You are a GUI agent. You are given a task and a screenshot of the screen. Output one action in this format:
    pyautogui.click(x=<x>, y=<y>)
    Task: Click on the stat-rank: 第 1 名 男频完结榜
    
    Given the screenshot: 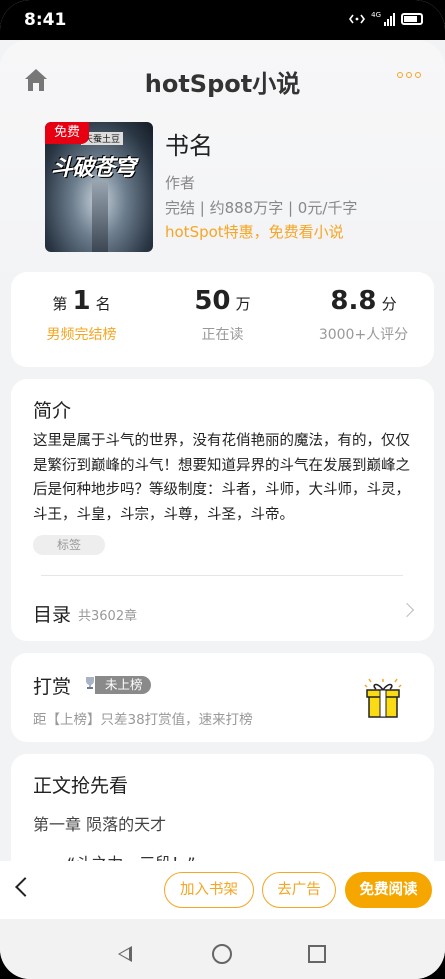 What is the action you would take?
    pyautogui.click(x=81, y=308)
    